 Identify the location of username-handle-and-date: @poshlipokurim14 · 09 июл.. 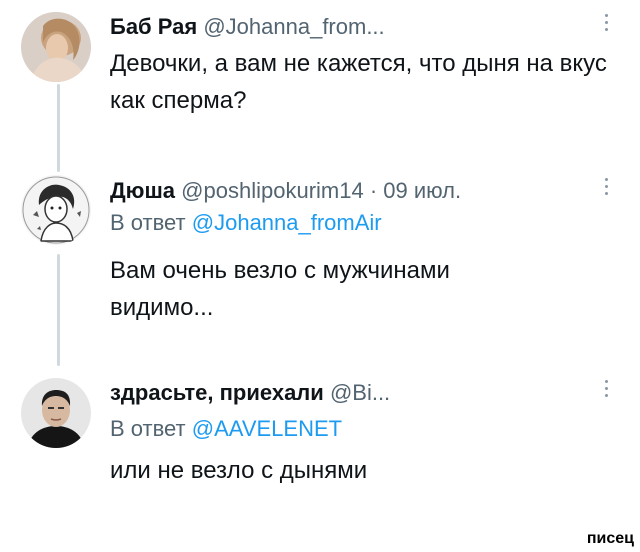
(321, 190).